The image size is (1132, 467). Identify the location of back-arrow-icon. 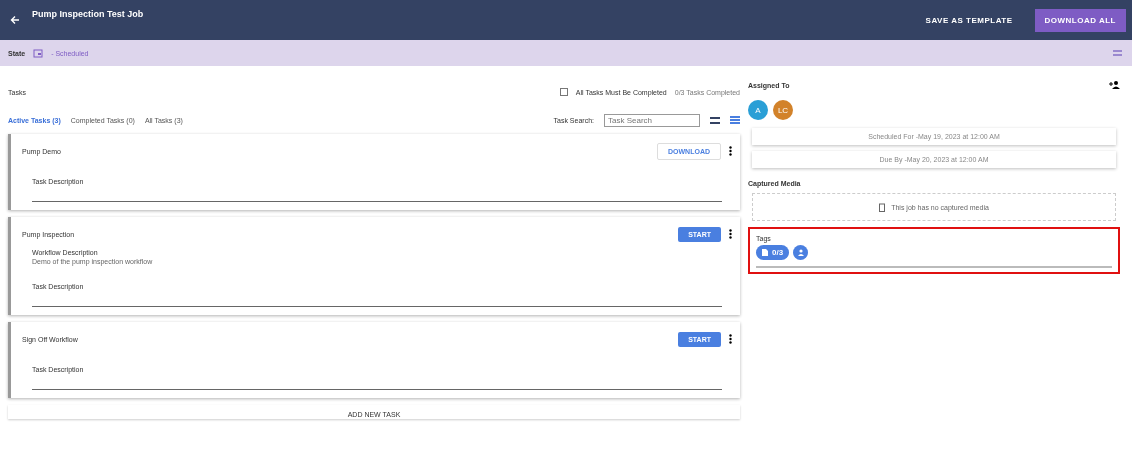
(15, 20).